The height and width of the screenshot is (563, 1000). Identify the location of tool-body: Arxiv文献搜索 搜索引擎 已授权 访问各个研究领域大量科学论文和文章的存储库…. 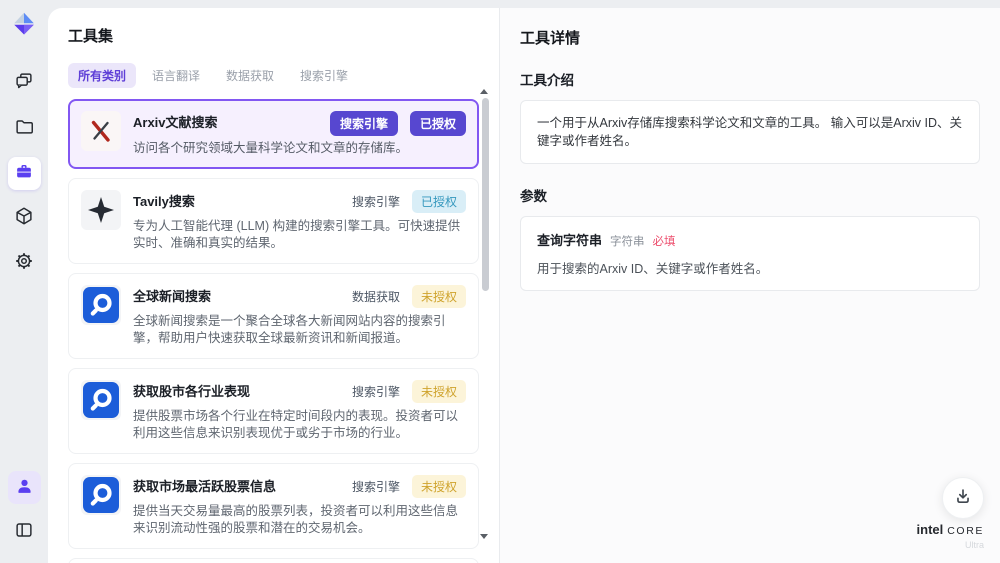
(299, 134).